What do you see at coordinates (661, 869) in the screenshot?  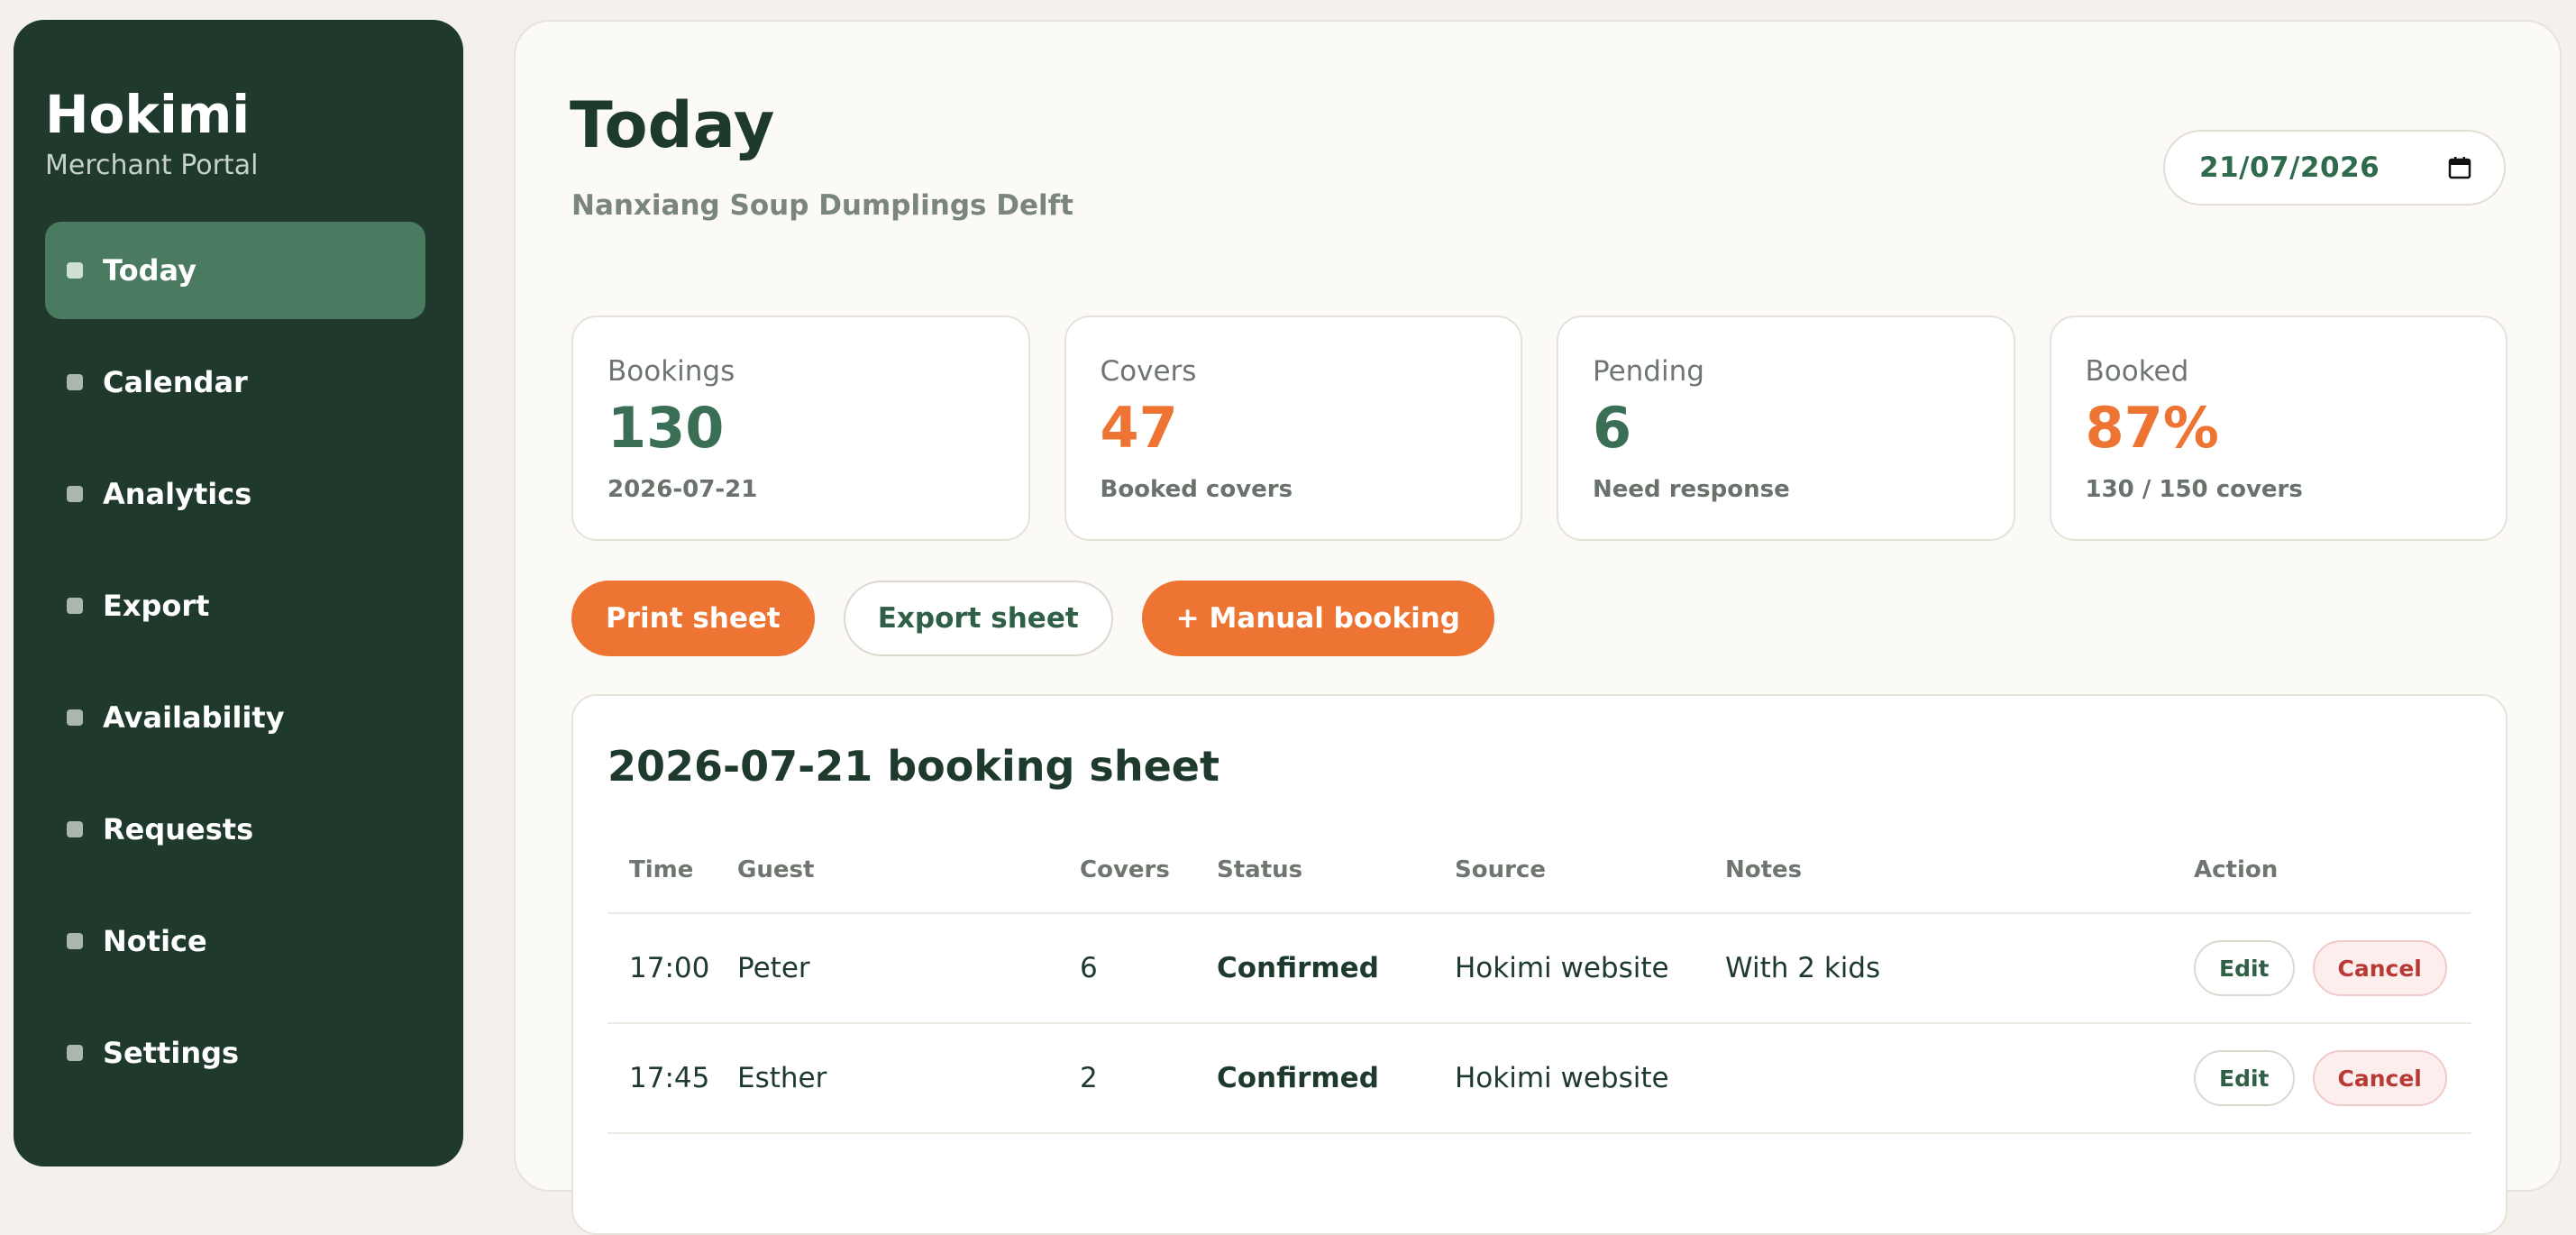 I see `column-header-time: Time` at bounding box center [661, 869].